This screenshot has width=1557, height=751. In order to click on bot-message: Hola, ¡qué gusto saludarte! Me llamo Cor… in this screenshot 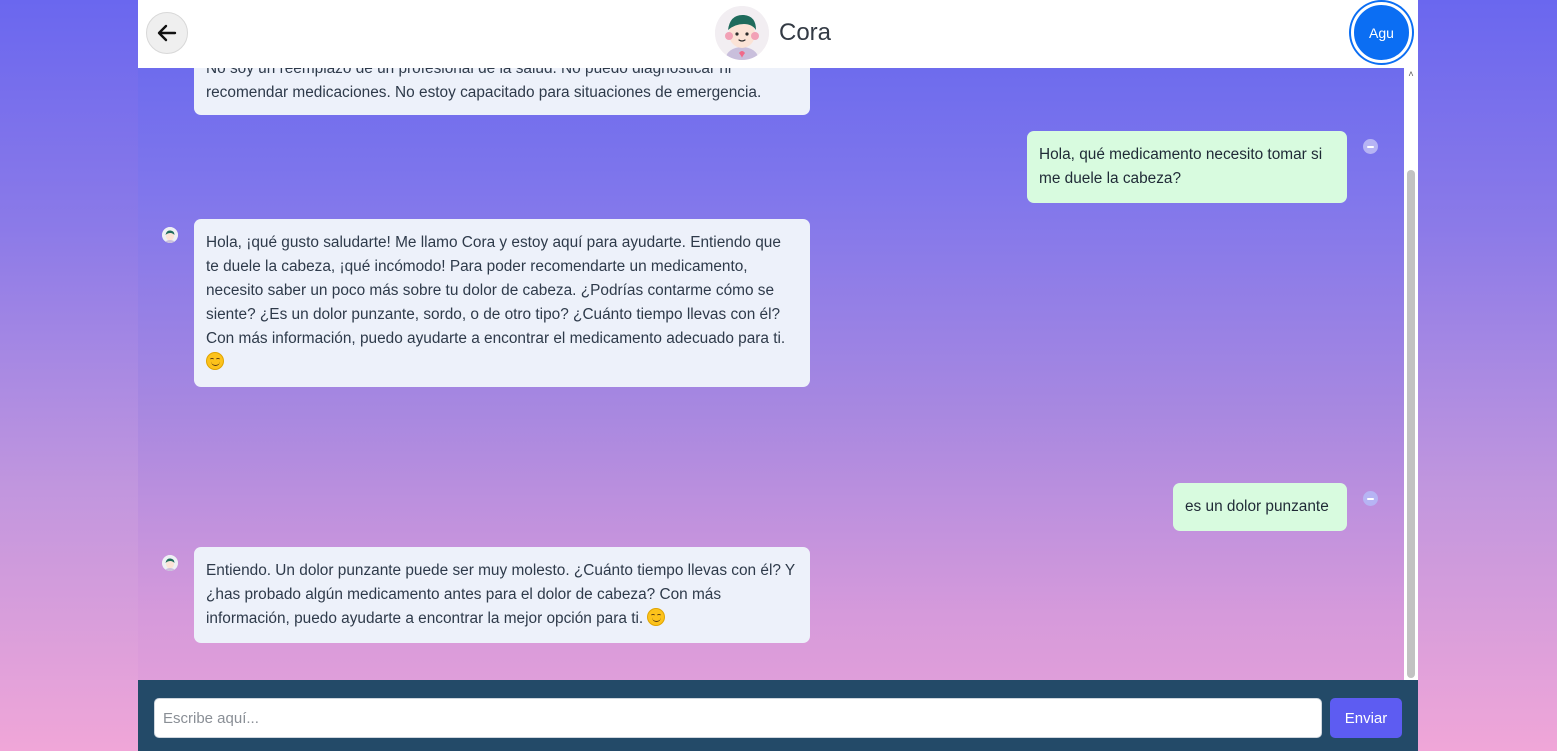, I will do `click(502, 303)`.